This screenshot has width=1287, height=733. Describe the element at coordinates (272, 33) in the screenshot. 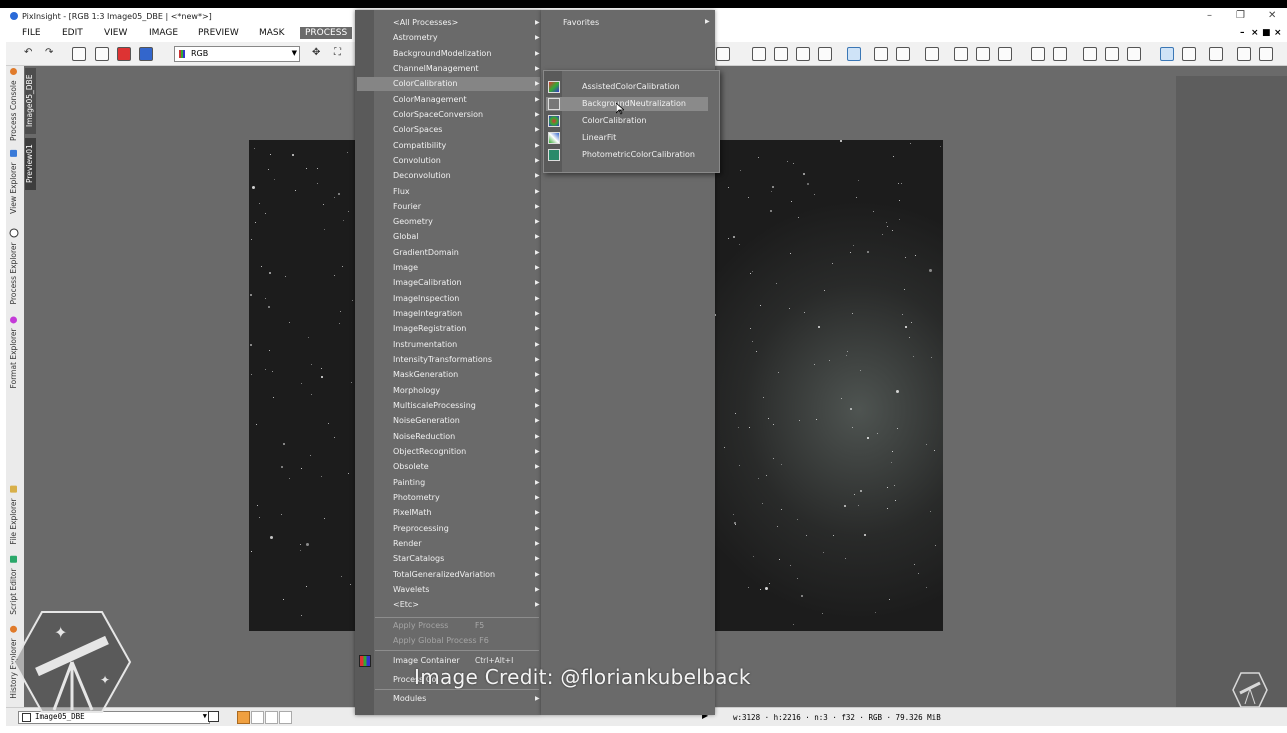

I see `menu-mask: MASK` at that location.